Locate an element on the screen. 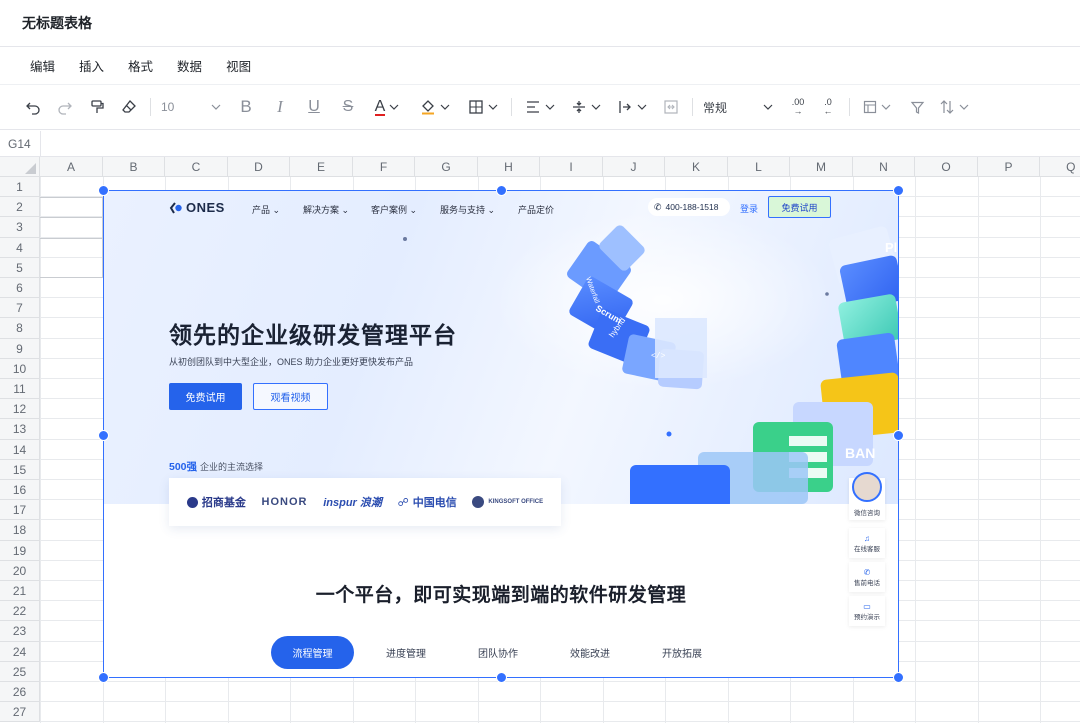 The height and width of the screenshot is (723, 1080). menu-format: 格式 is located at coordinates (140, 65).